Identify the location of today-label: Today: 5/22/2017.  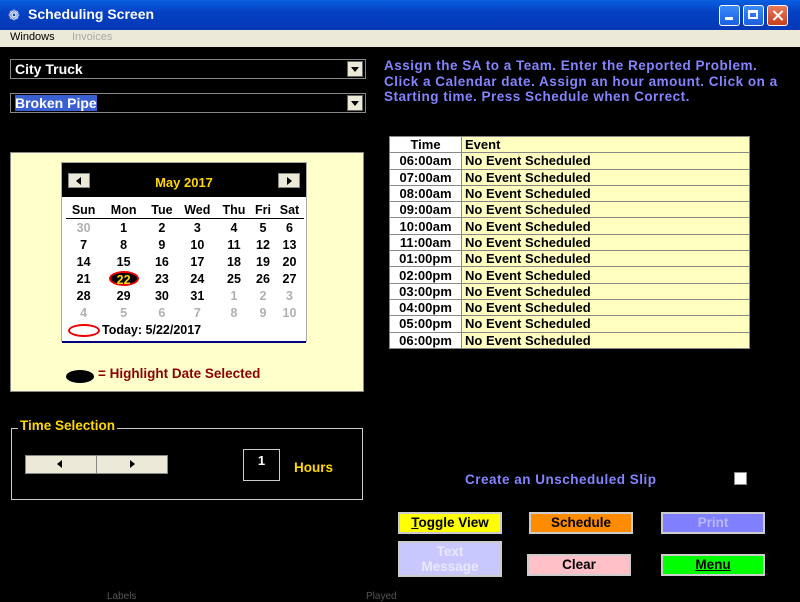
(151, 330).